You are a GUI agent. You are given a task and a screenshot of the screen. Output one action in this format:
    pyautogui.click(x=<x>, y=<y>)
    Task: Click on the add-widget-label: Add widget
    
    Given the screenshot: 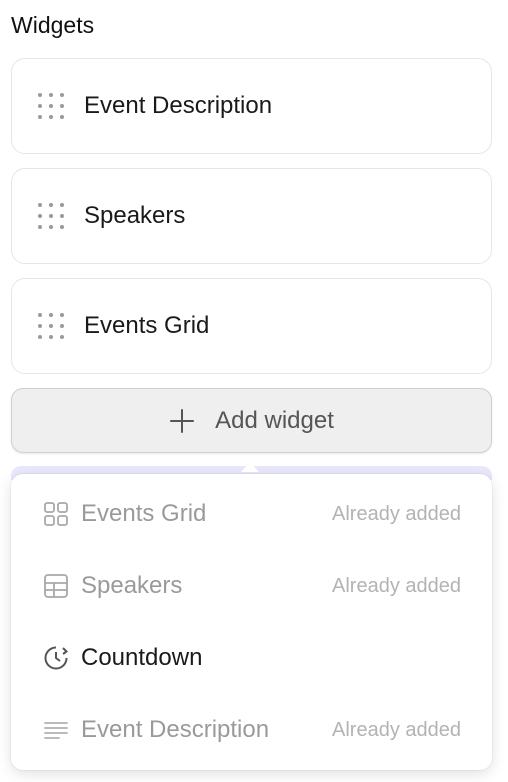 What is the action you would take?
    pyautogui.click(x=274, y=420)
    